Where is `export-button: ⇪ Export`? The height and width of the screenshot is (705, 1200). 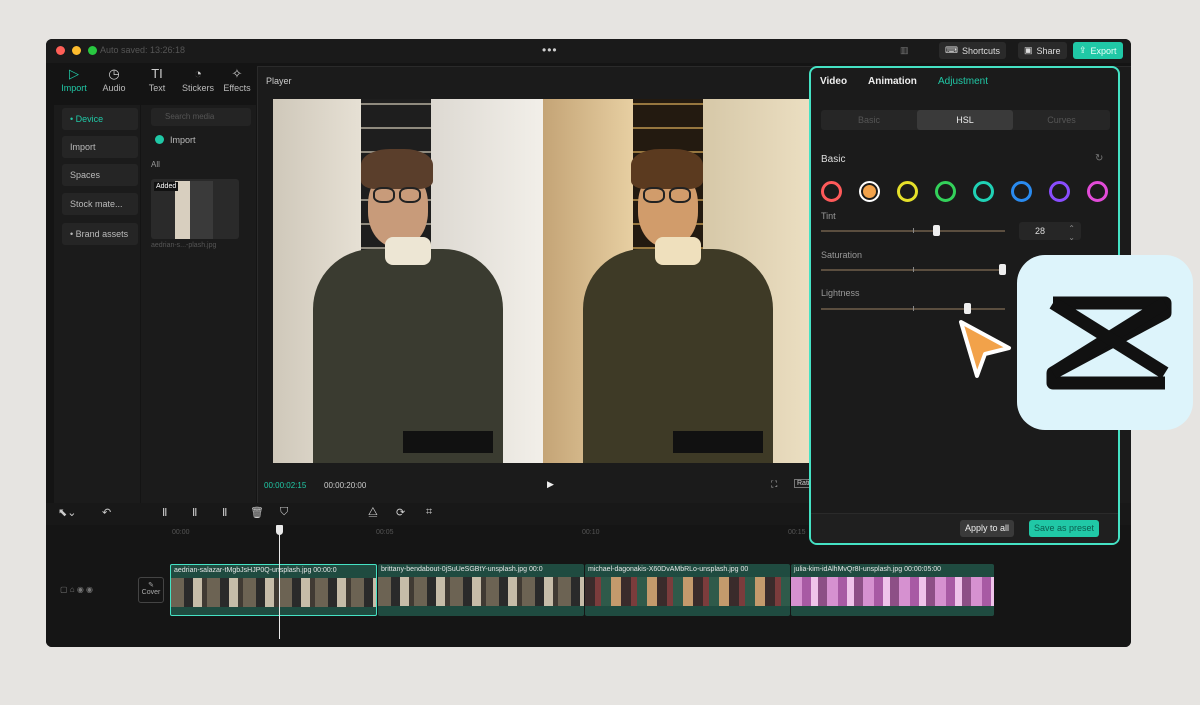 export-button: ⇪ Export is located at coordinates (1098, 50).